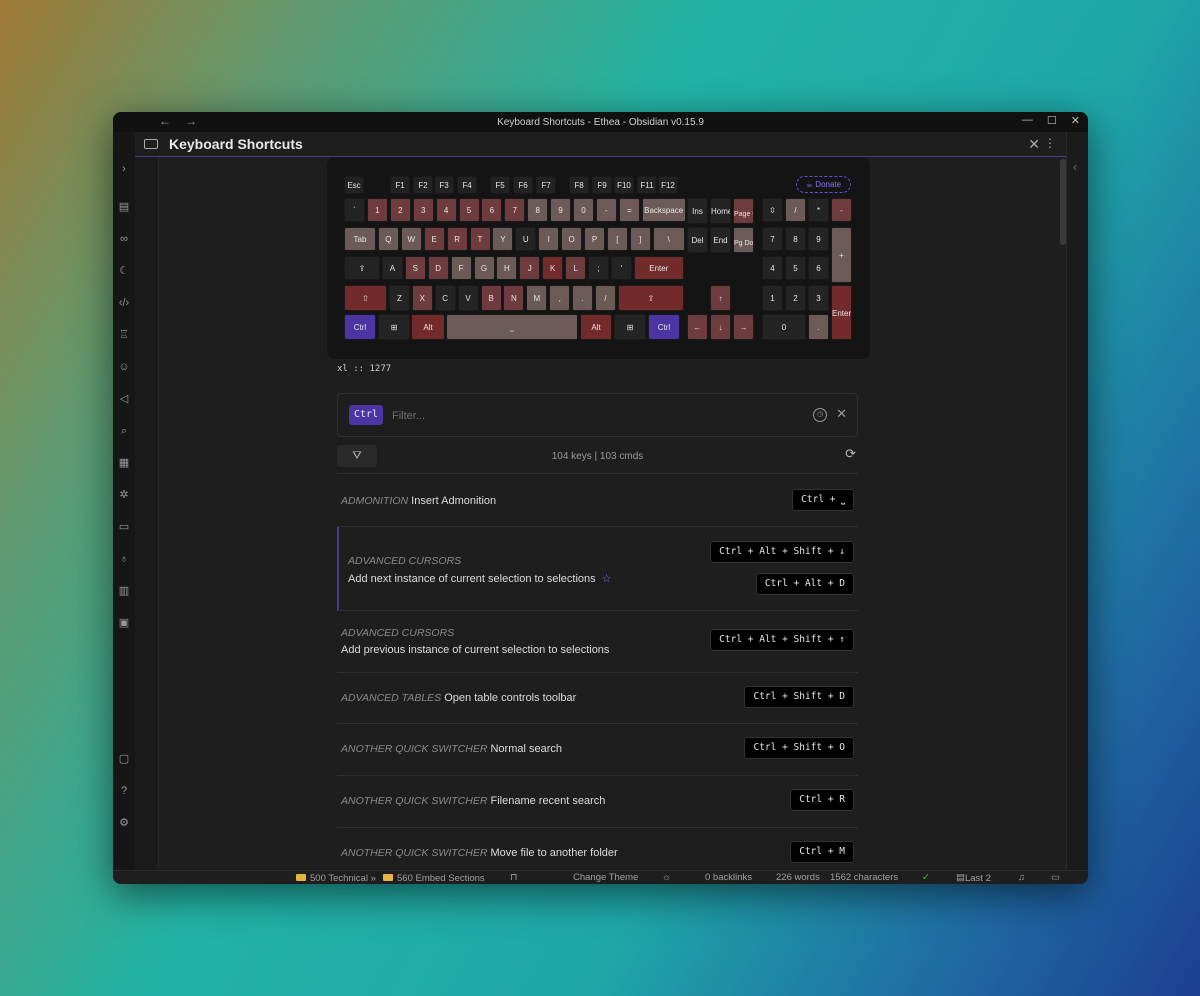 This screenshot has height=996, width=1200. I want to click on key-numpad: +, so click(841, 255).